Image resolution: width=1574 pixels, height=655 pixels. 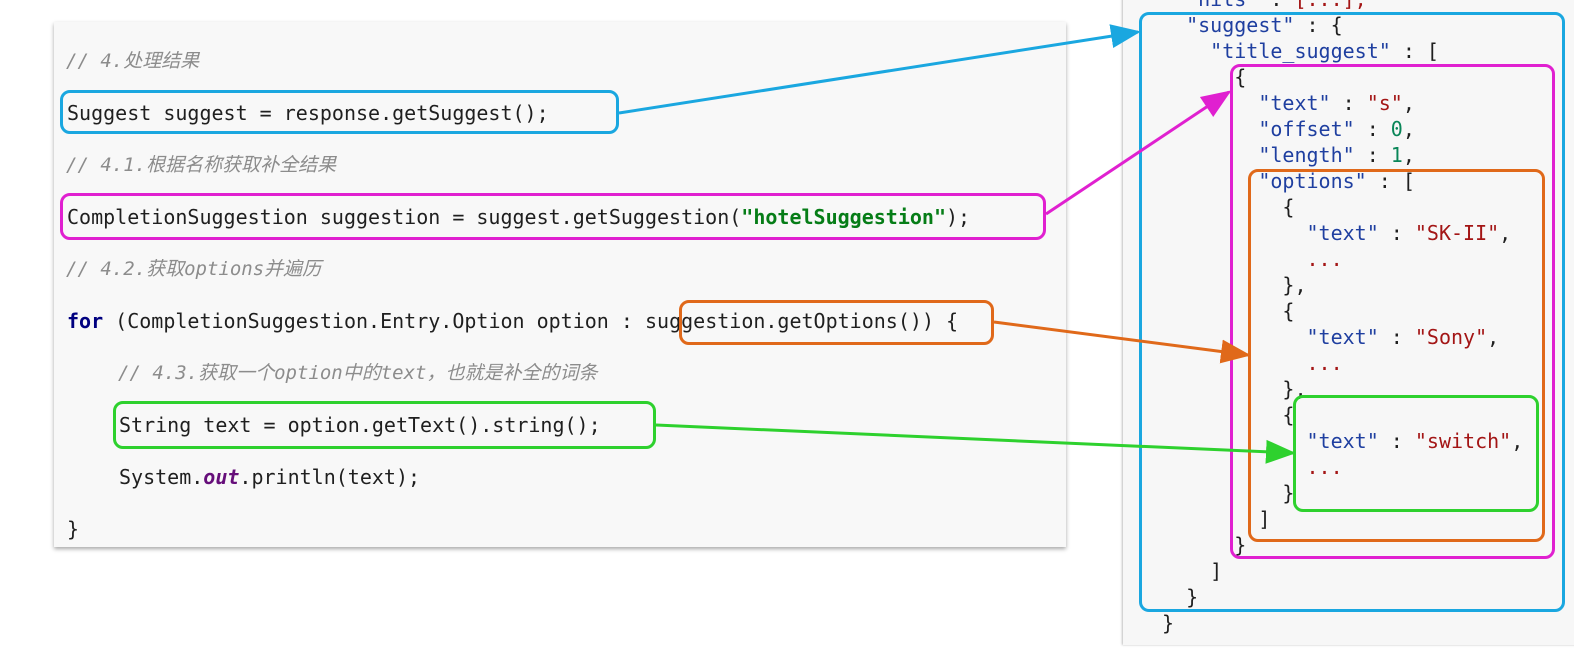 I want to click on arrow-suggest, so click(x=879, y=69).